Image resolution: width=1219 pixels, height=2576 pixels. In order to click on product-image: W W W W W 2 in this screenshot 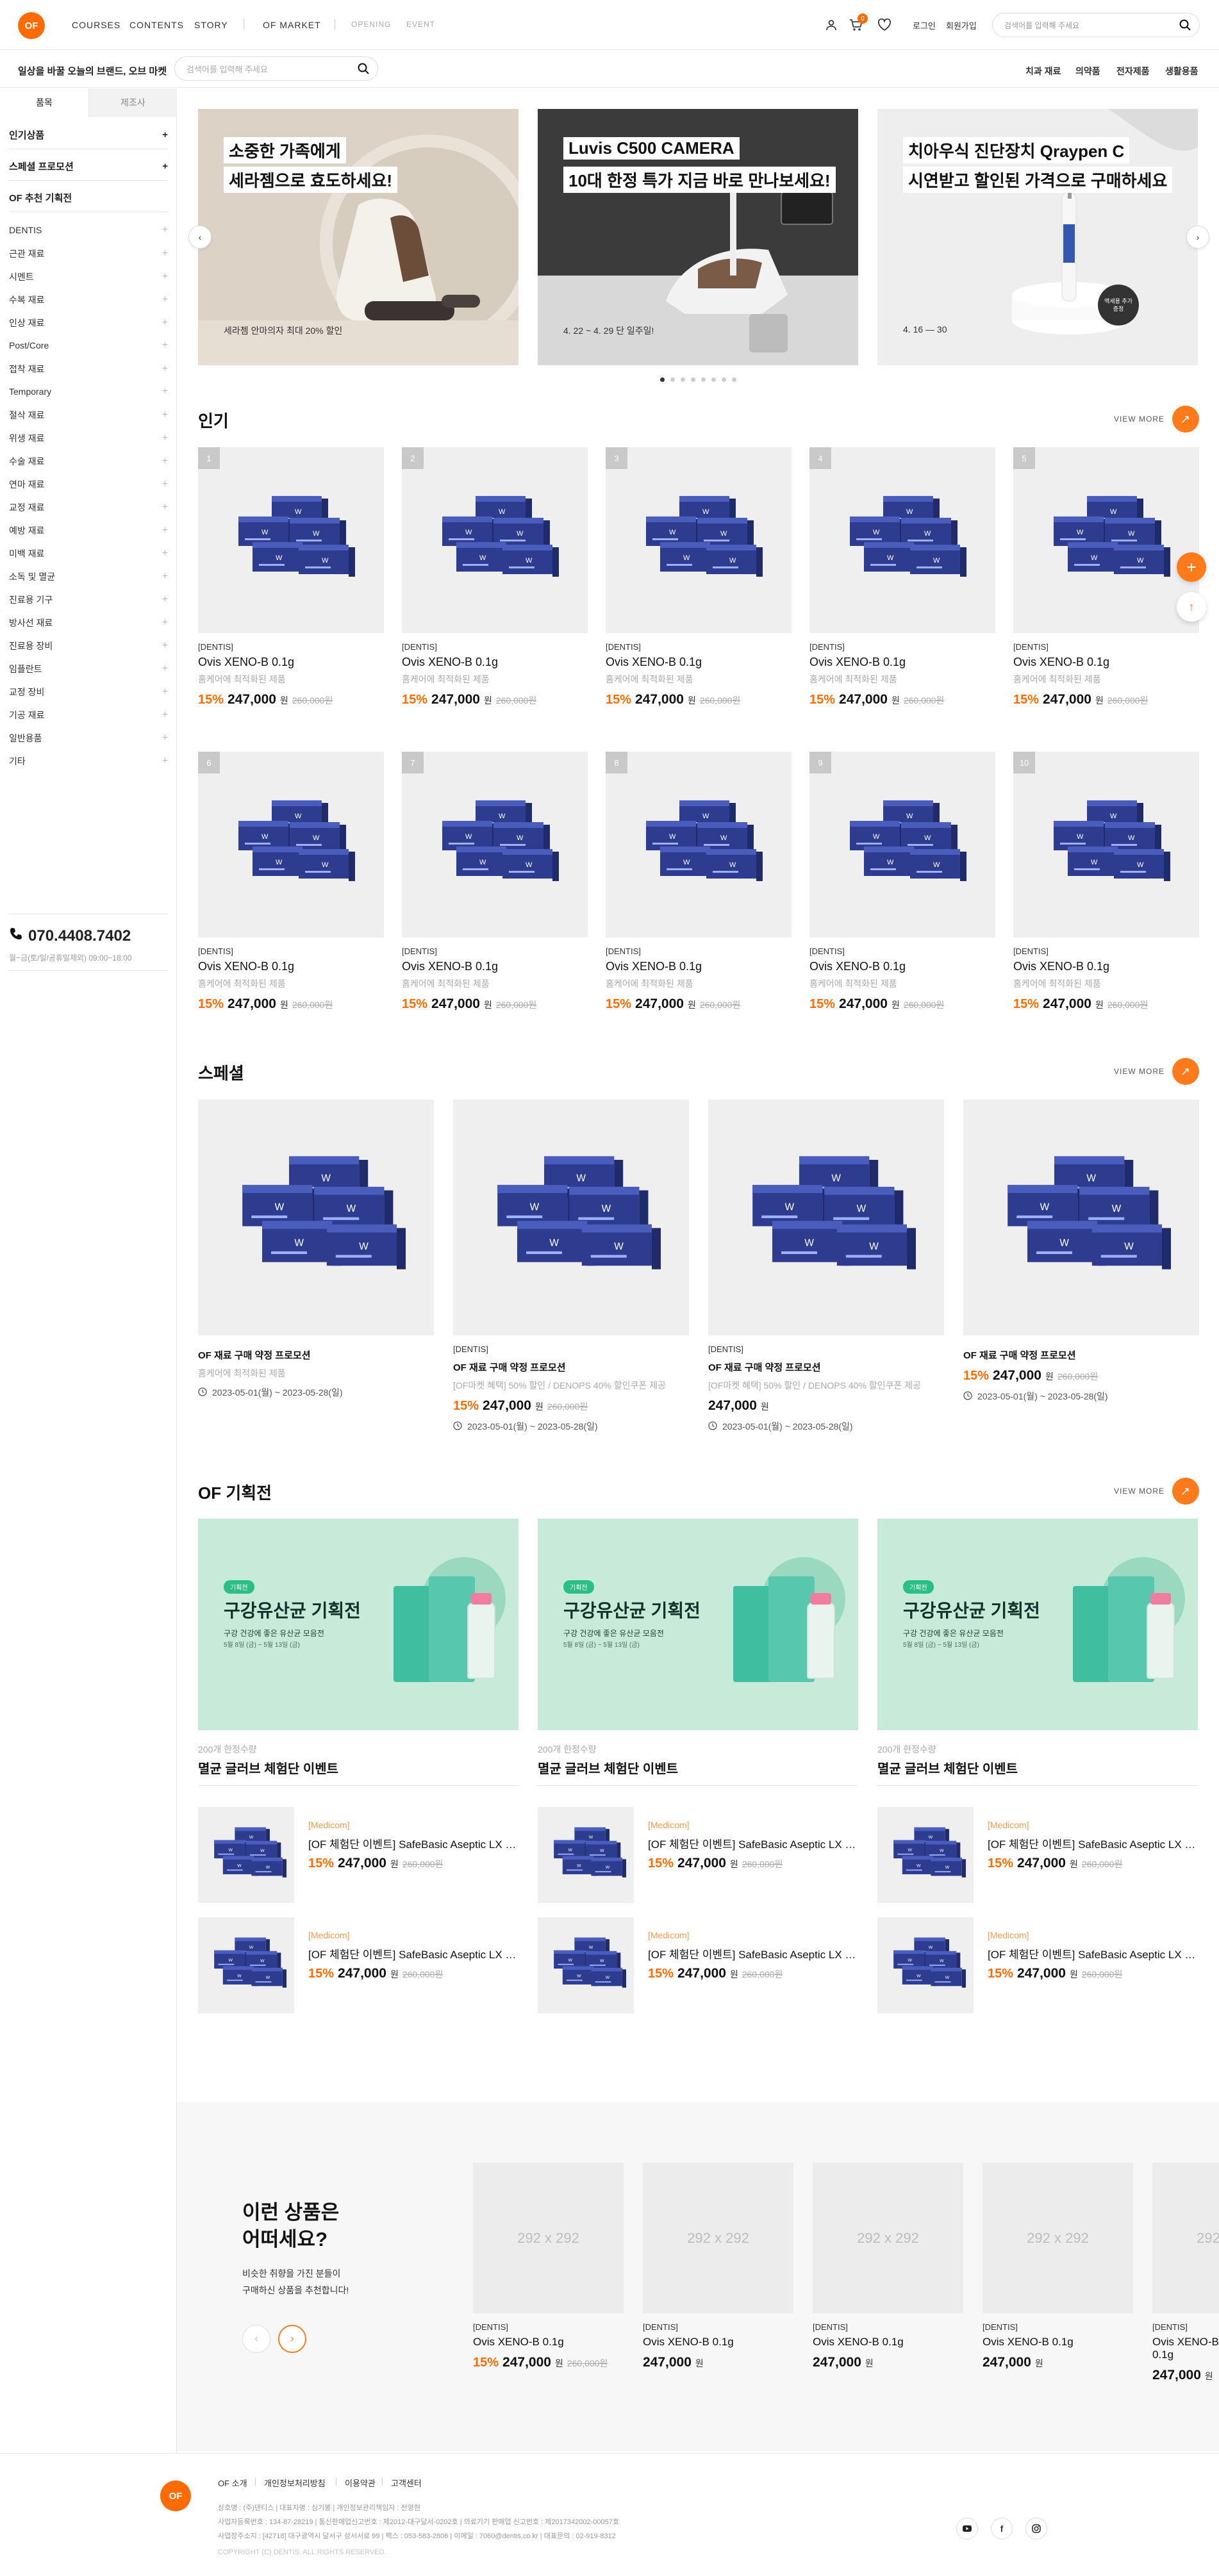, I will do `click(495, 540)`.